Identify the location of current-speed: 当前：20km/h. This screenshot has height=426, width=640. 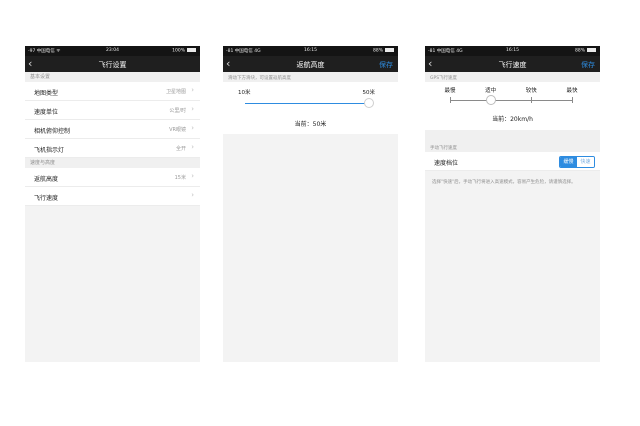
(512, 119).